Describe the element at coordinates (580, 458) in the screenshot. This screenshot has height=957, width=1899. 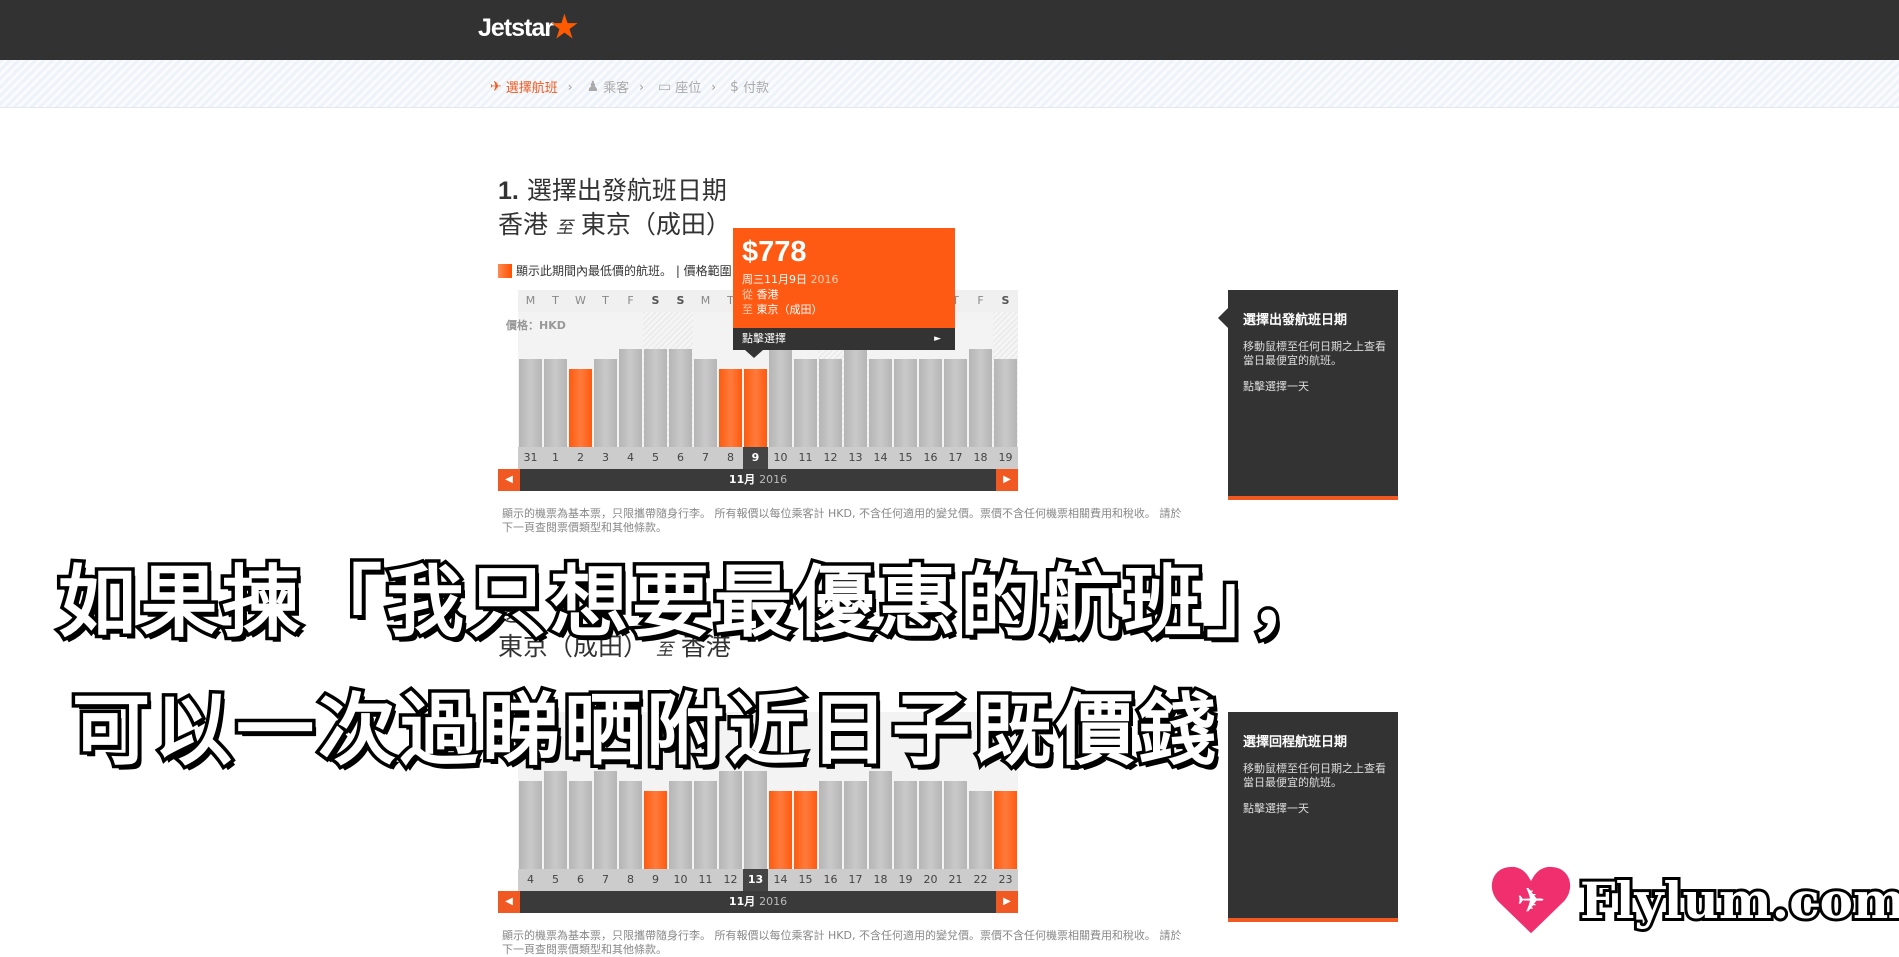
I see `date-label: 2` at that location.